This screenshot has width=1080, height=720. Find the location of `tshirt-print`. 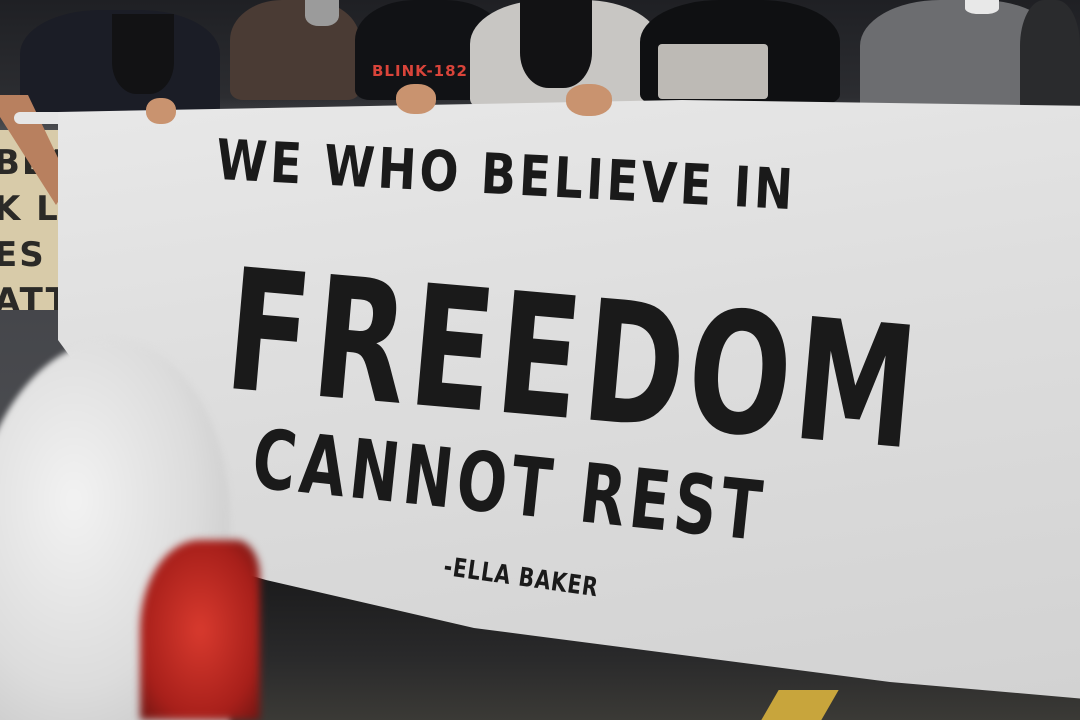

tshirt-print is located at coordinates (713, 71).